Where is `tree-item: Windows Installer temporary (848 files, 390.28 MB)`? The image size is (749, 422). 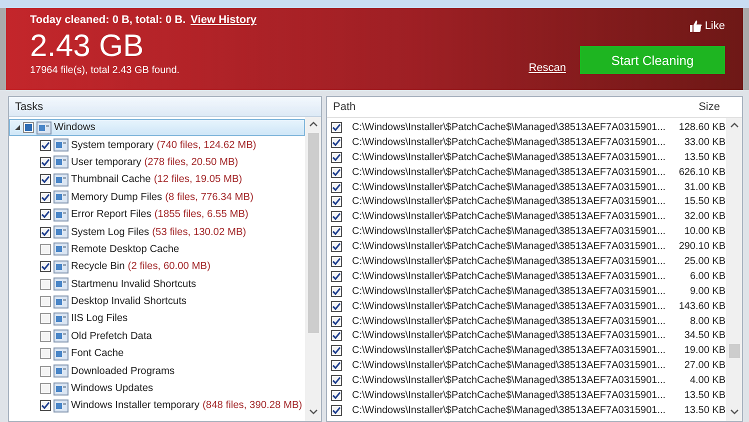 tree-item: Windows Installer temporary (848 files, 390.28 MB) is located at coordinates (157, 406).